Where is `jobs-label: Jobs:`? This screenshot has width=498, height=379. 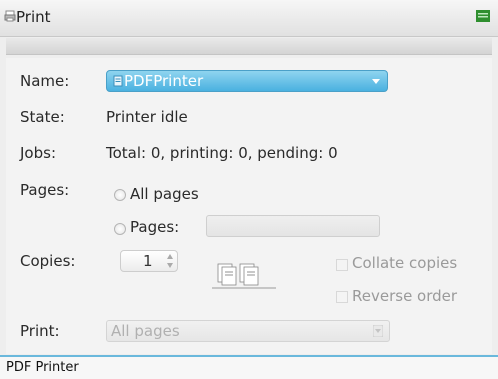
jobs-label: Jobs: is located at coordinates (38, 153).